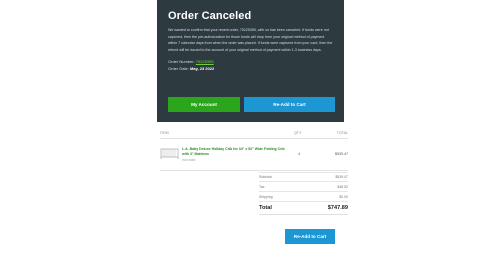 The width and height of the screenshot is (500, 256). What do you see at coordinates (303, 177) in the screenshot?
I see `subtotal-line: Subtotal $539.47` at bounding box center [303, 177].